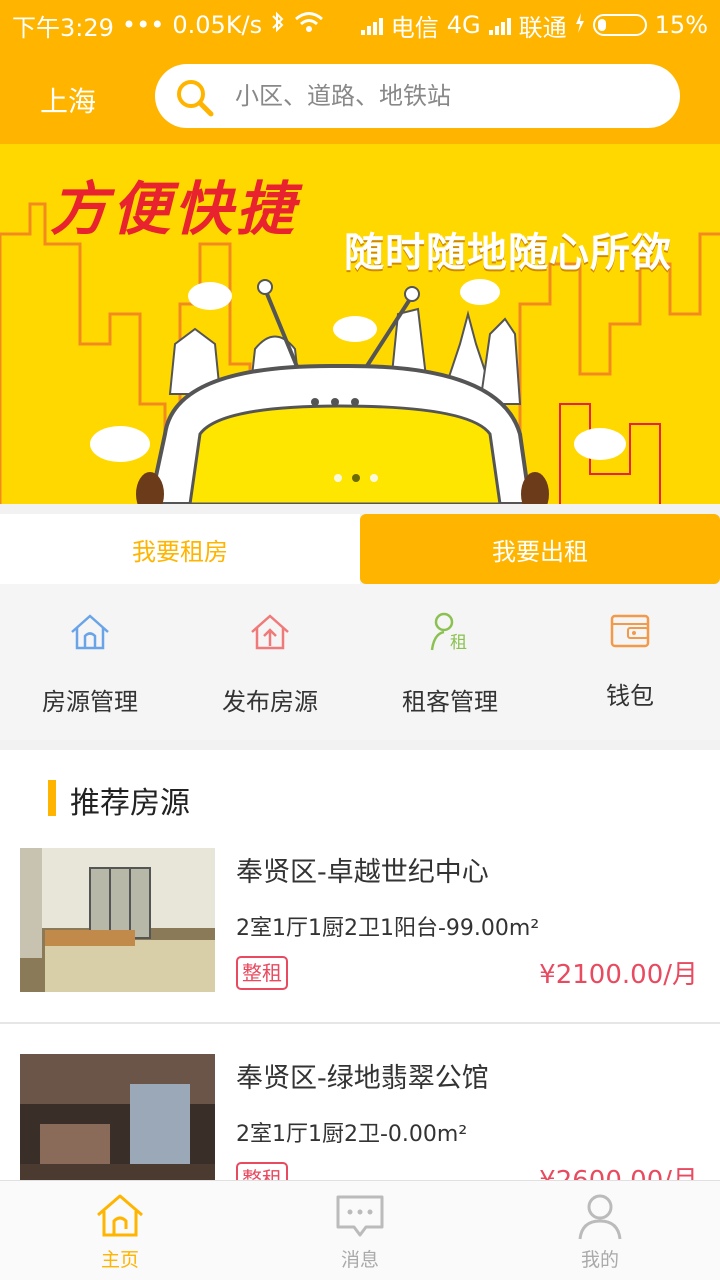 This screenshot has width=720, height=1280. What do you see at coordinates (270, 662) in the screenshot?
I see `publish-house-button: 发布房源` at bounding box center [270, 662].